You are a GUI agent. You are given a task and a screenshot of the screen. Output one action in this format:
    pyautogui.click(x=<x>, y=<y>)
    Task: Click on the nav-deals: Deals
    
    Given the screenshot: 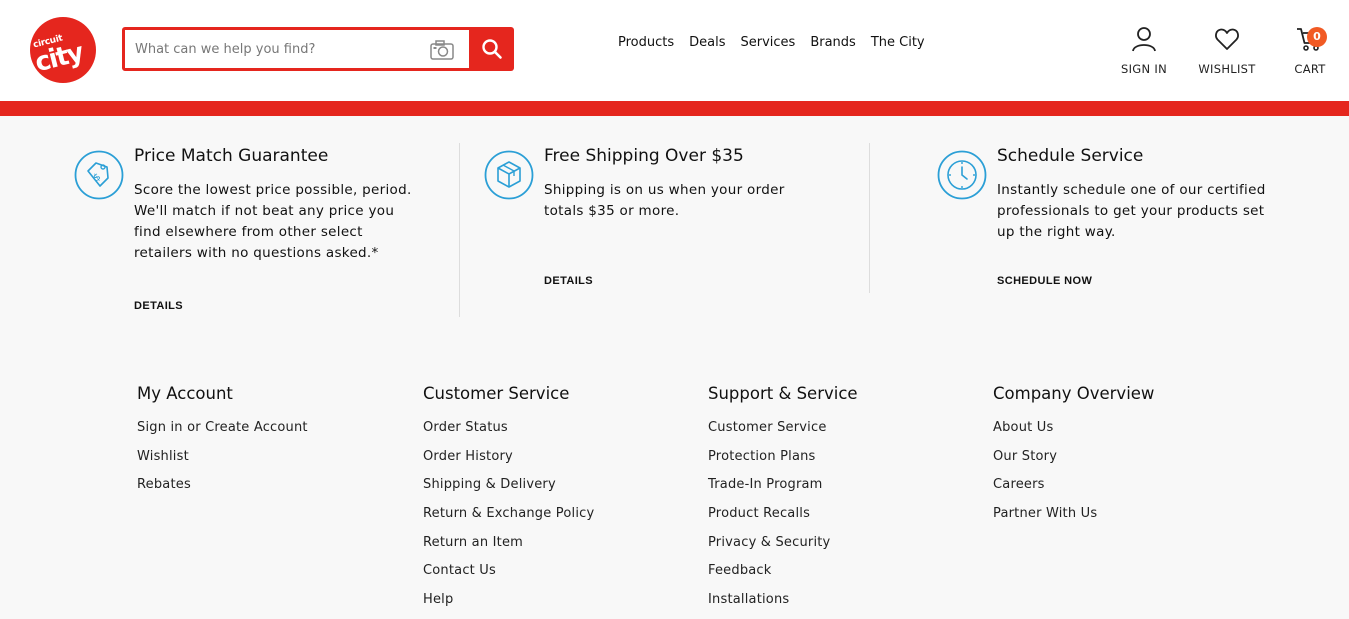 What is the action you would take?
    pyautogui.click(x=707, y=42)
    